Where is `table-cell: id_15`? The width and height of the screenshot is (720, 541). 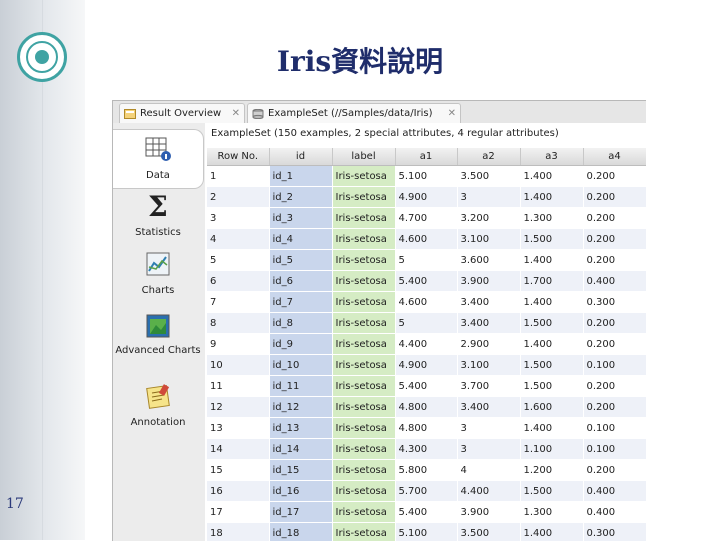
table-cell: id_15 is located at coordinates (300, 470).